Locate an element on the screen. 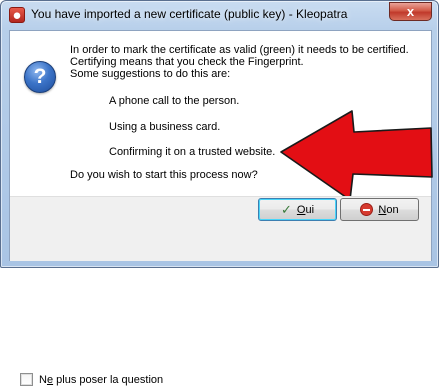  red-arrow-shape is located at coordinates (356, 155).